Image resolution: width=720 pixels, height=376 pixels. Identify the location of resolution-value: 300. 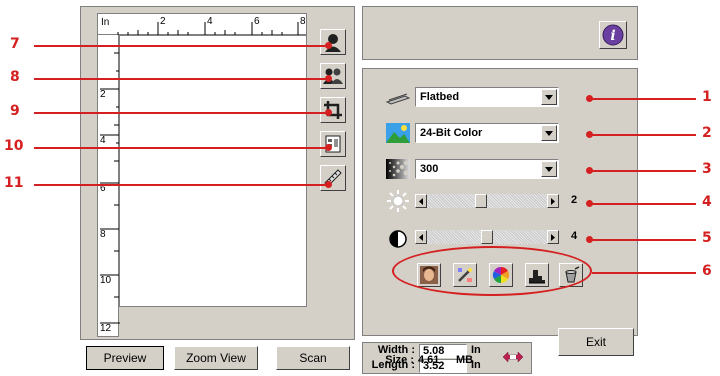
(429, 169).